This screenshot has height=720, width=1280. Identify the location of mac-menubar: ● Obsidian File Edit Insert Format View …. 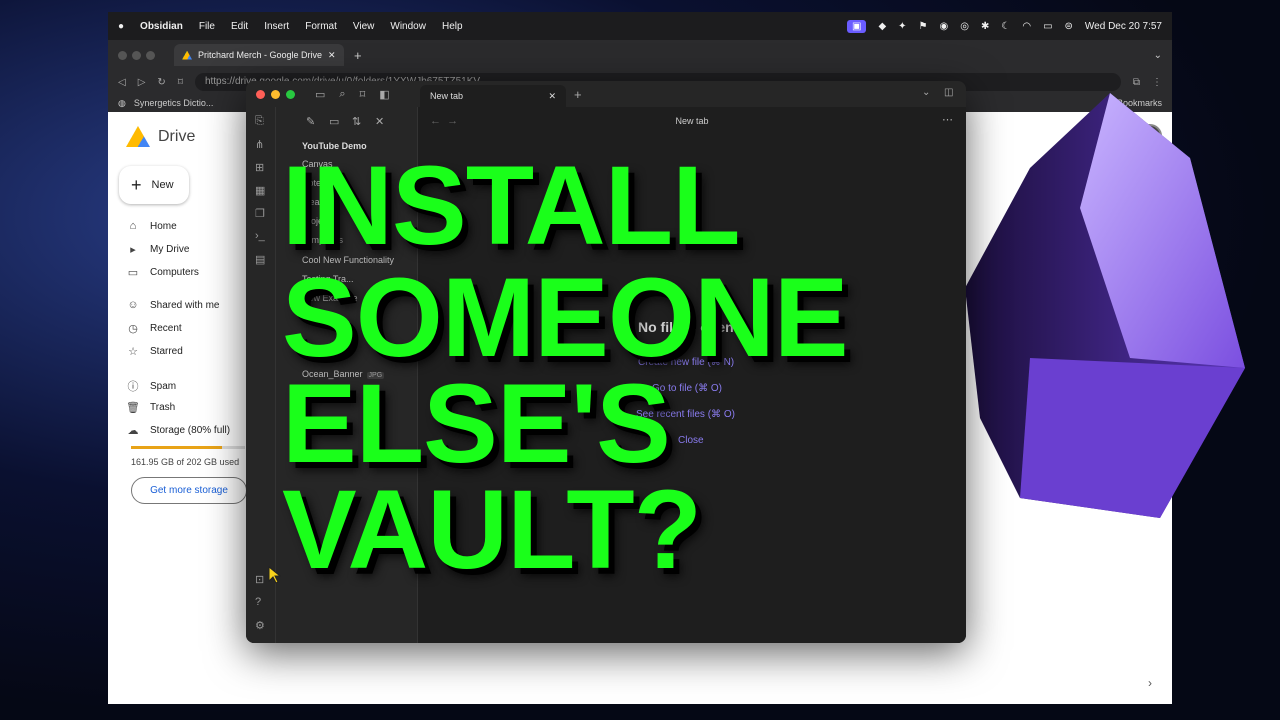
(640, 26).